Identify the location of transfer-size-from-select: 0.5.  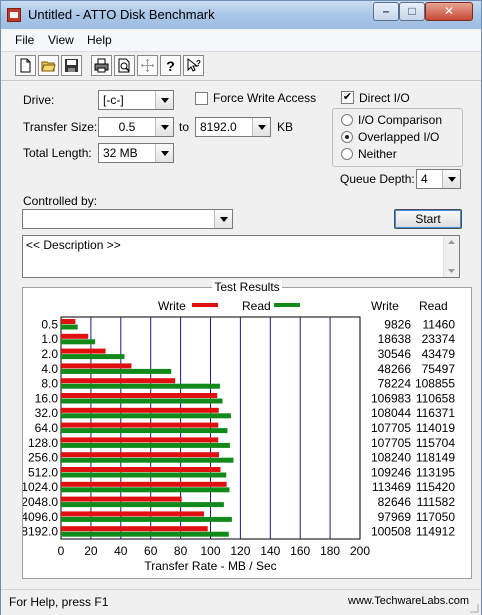
(136, 127).